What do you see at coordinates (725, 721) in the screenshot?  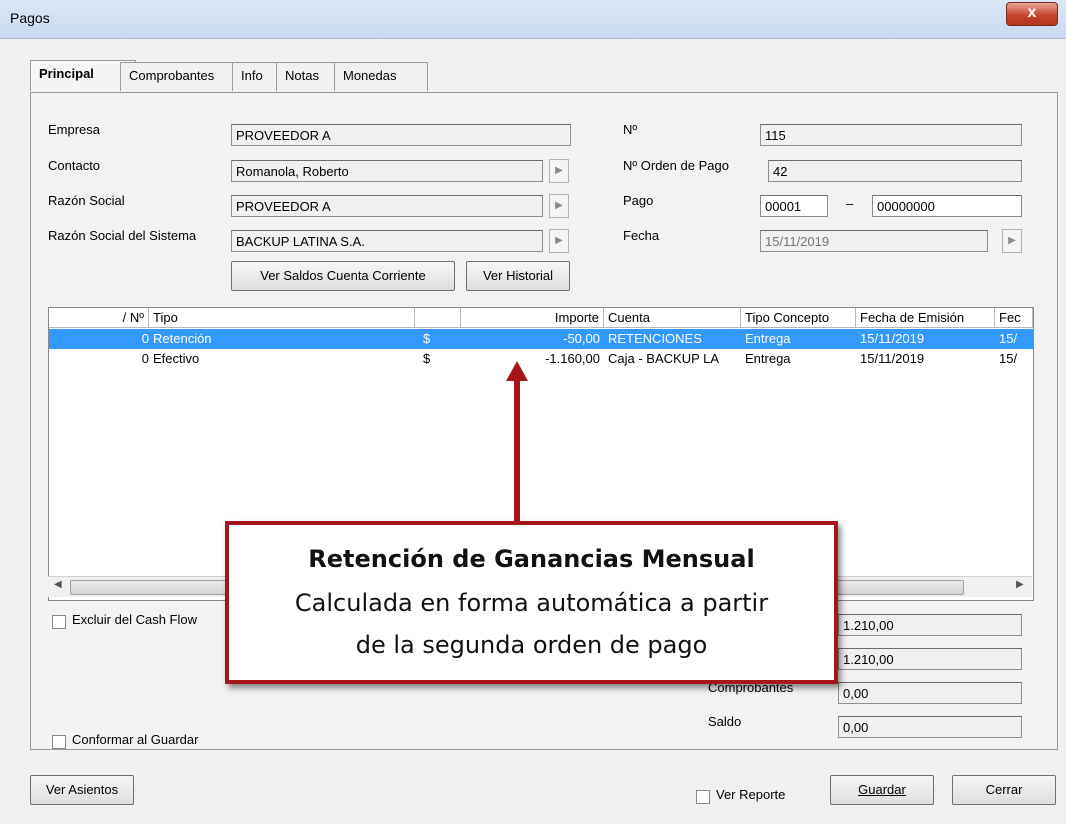 I see `saldo-label: Saldo` at bounding box center [725, 721].